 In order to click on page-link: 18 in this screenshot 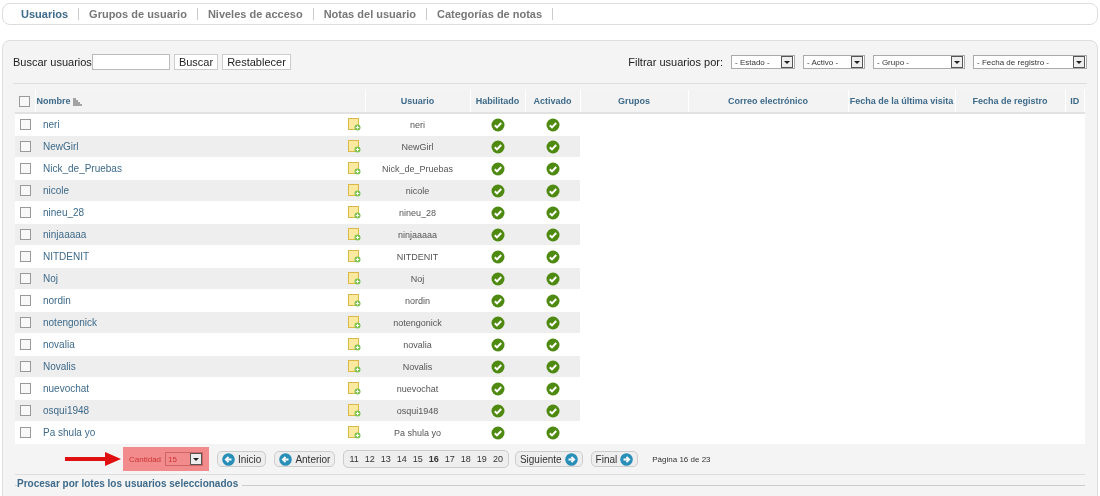, I will do `click(465, 459)`.